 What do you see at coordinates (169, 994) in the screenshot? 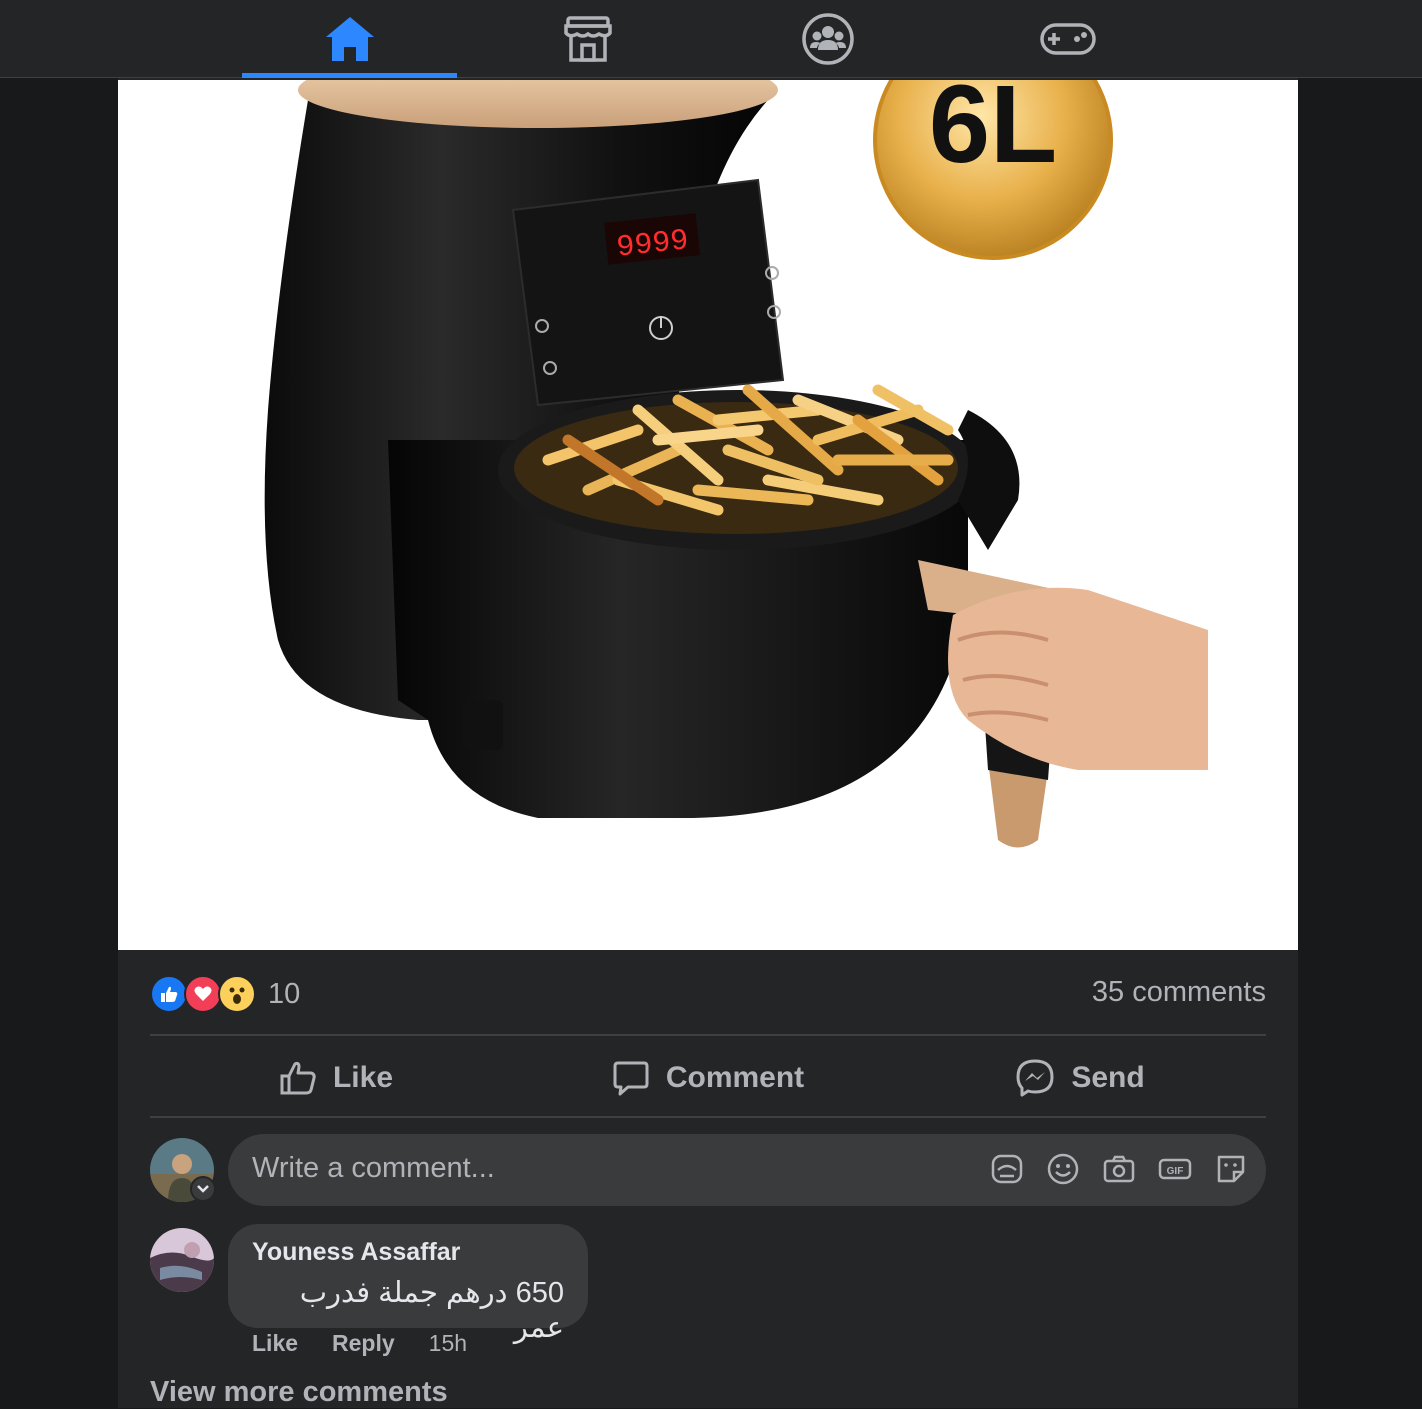
I see `like-reaction-icon` at bounding box center [169, 994].